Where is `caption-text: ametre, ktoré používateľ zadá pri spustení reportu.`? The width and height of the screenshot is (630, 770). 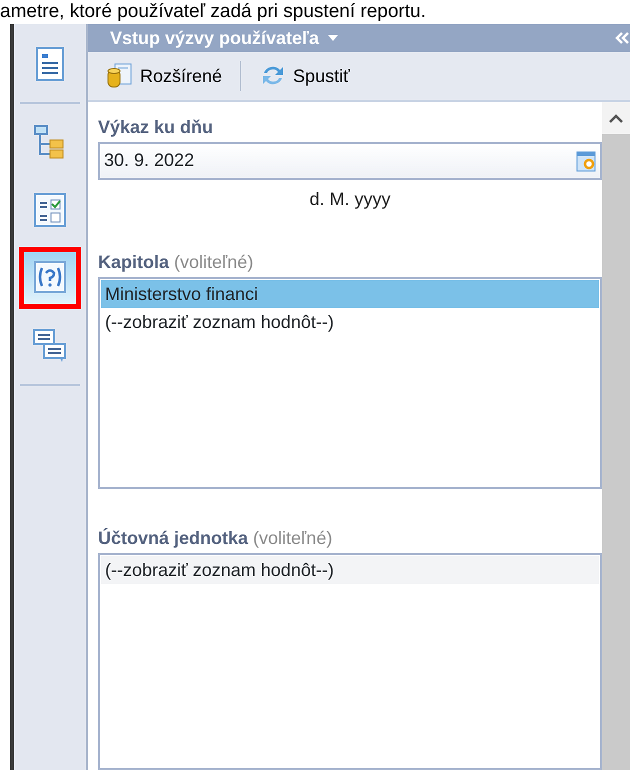
caption-text: ametre, ktoré používateľ zadá pri spustení reportu. is located at coordinates (213, 12).